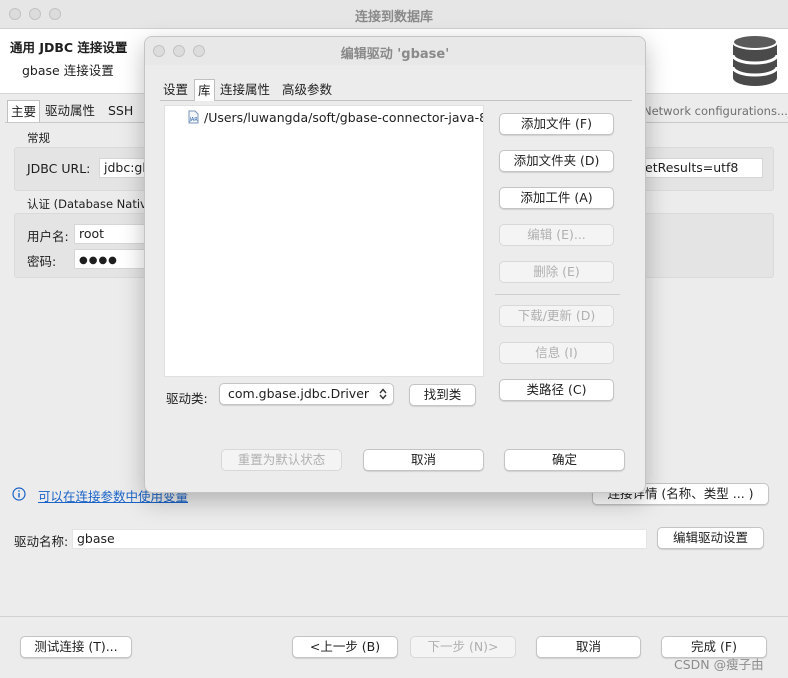 Image resolution: width=788 pixels, height=678 pixels. Describe the element at coordinates (41, 541) in the screenshot. I see `driver-name-label: 驱动名称:` at that location.